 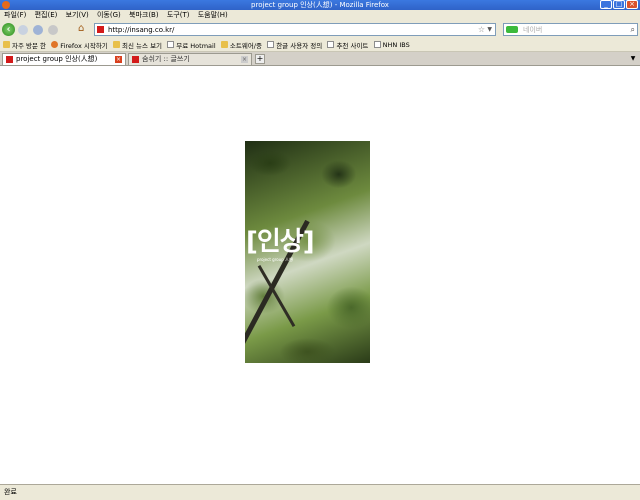 What do you see at coordinates (633, 59) in the screenshot?
I see `list-all-tabs-icon: ▼` at bounding box center [633, 59].